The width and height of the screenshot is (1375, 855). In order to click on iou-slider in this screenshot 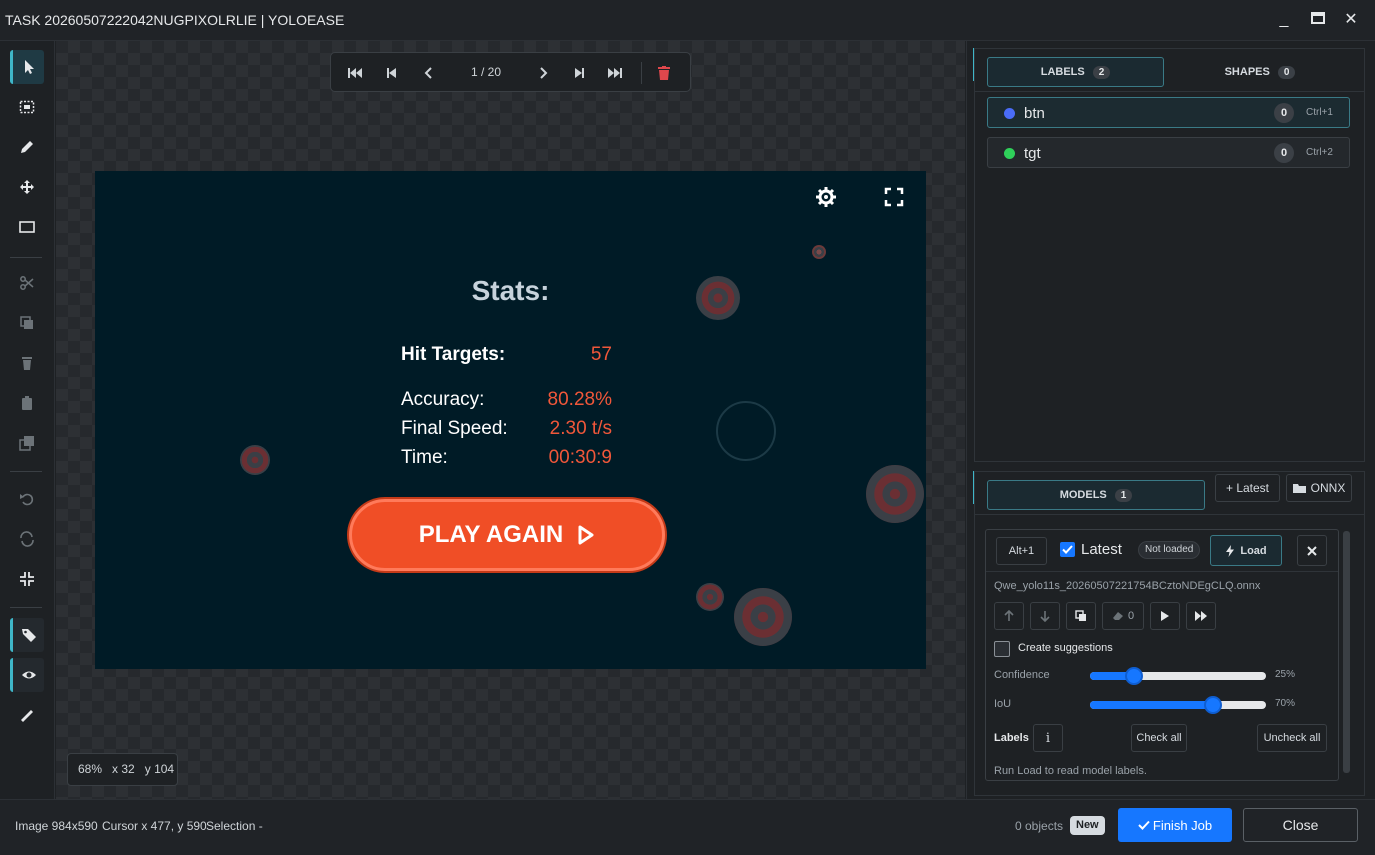, I will do `click(1178, 705)`.